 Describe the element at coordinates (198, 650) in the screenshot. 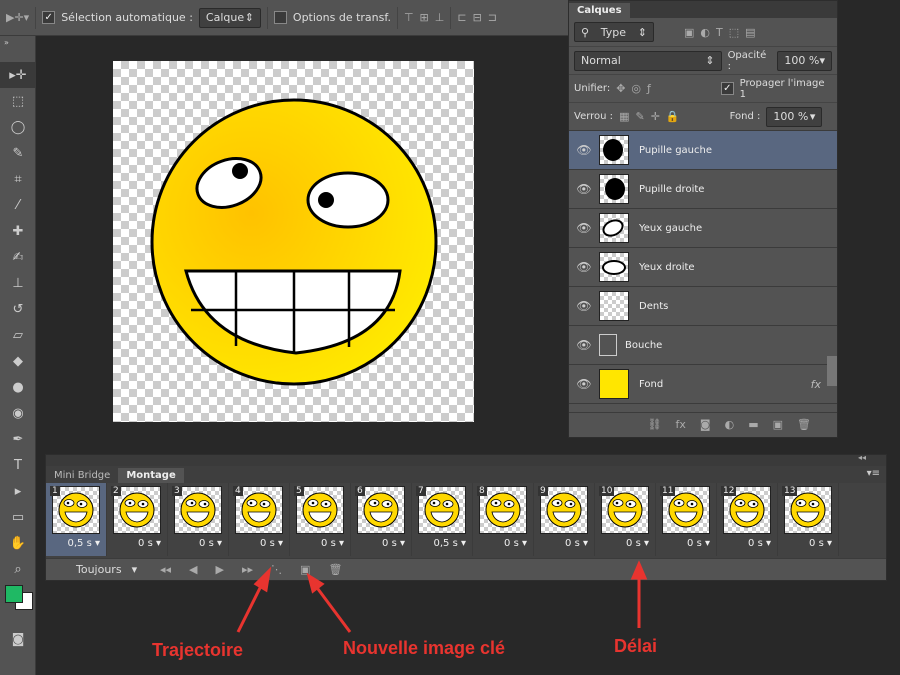

I see `annotation-trajectoire: Trajectoire` at that location.